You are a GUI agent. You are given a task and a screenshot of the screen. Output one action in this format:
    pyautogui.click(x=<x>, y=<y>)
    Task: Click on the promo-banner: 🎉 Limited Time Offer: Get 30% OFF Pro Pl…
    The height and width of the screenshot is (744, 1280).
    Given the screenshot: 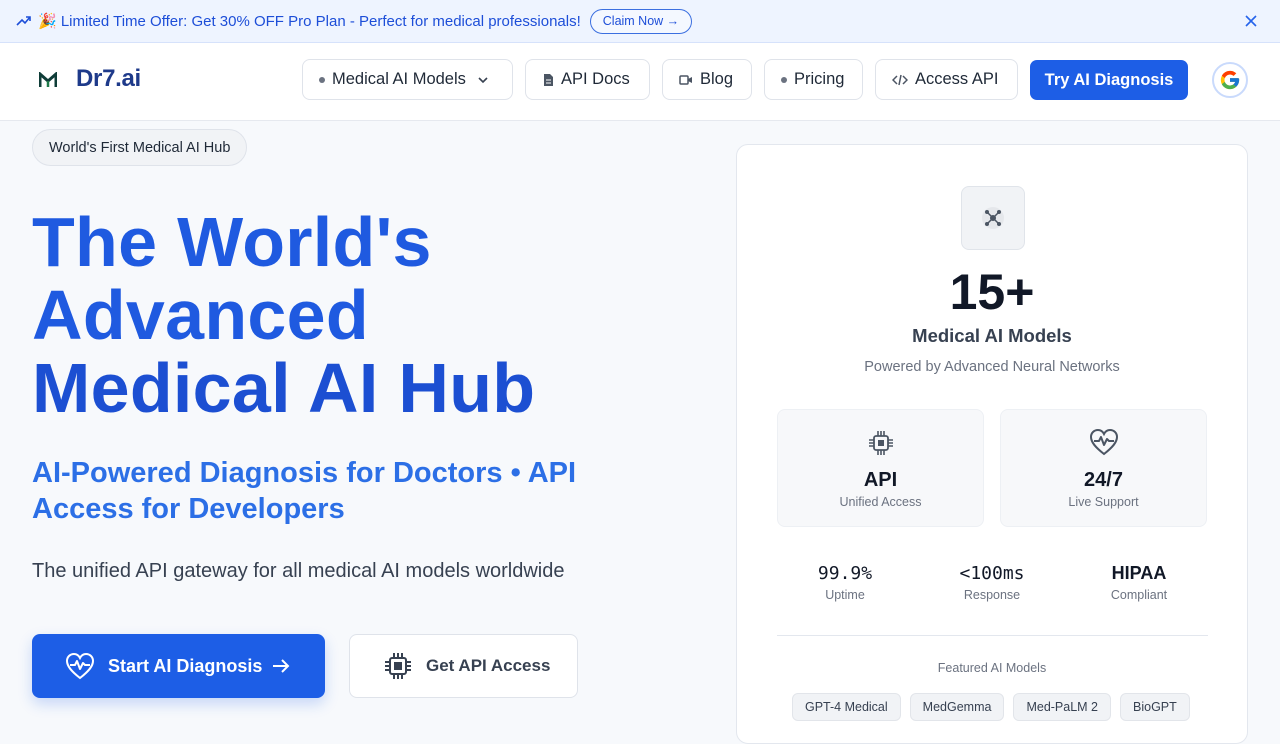 What is the action you would take?
    pyautogui.click(x=640, y=21)
    